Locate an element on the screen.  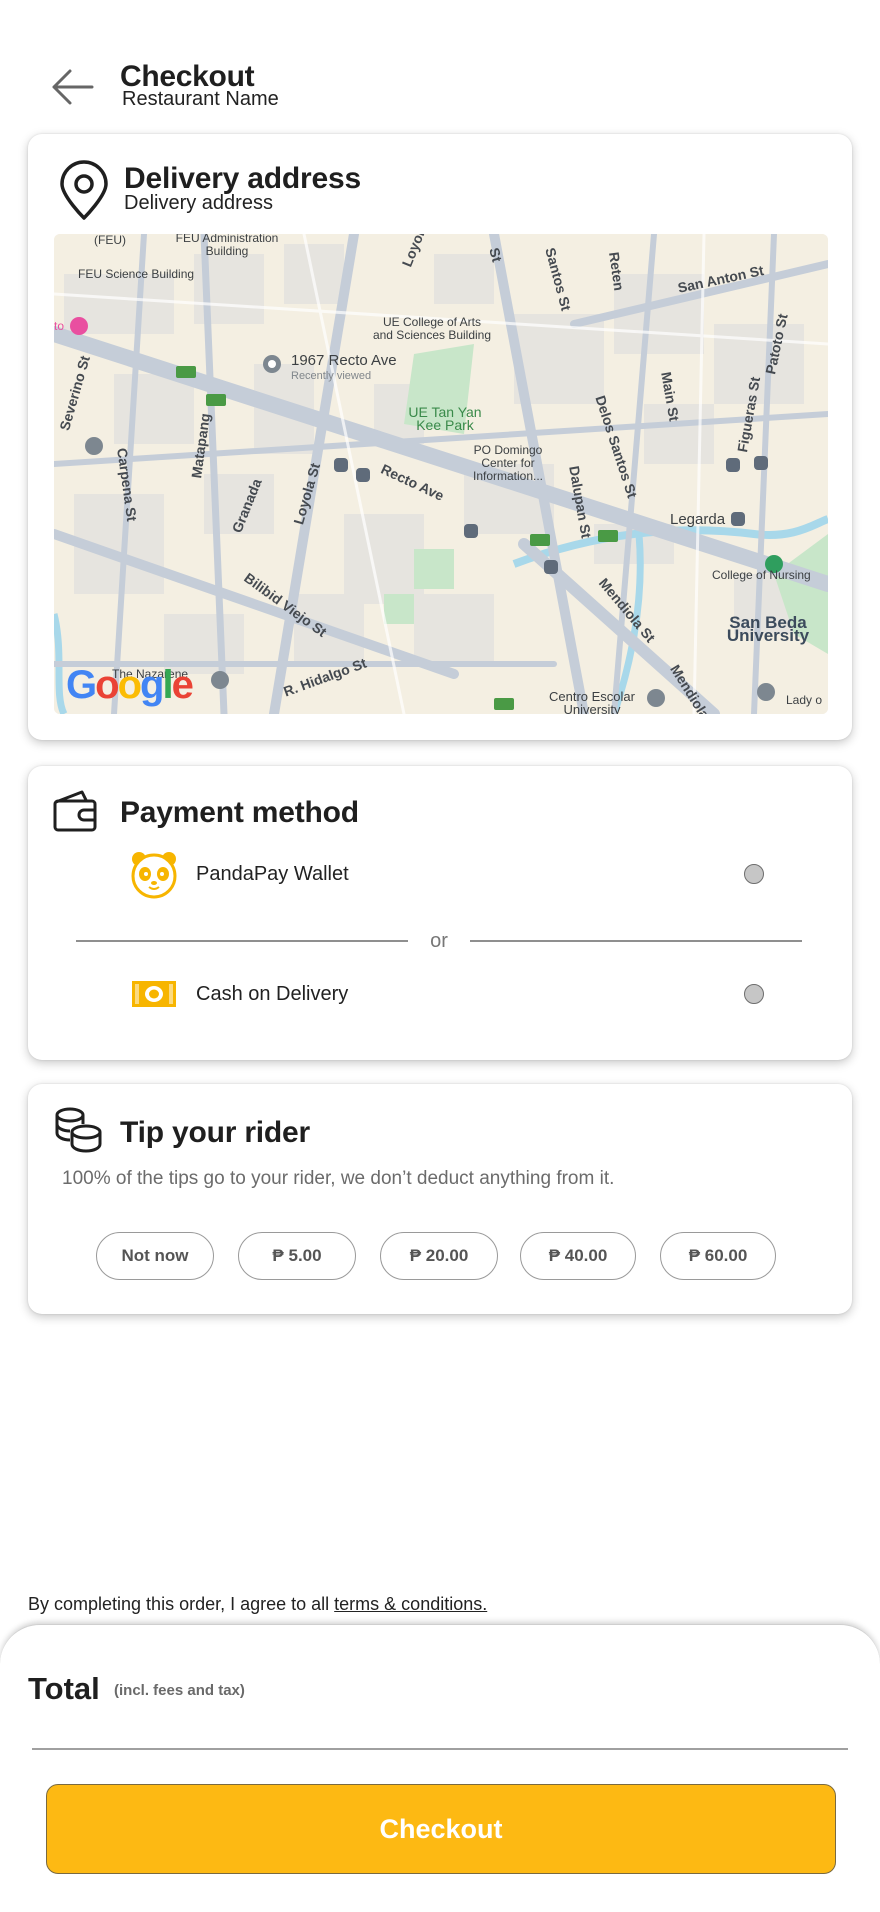
map-place: San Beda University is located at coordinates (768, 629).